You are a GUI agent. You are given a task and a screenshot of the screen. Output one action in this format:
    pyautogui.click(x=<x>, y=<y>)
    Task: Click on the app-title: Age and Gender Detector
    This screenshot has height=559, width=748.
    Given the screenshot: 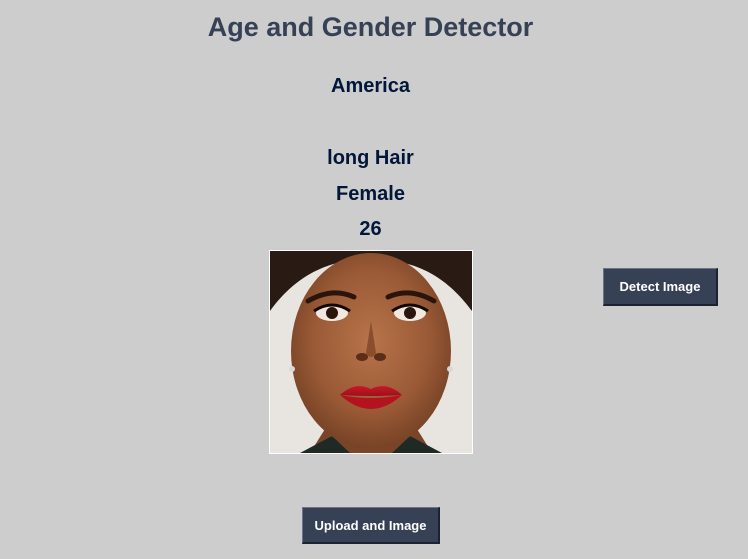 What is the action you would take?
    pyautogui.click(x=370, y=27)
    